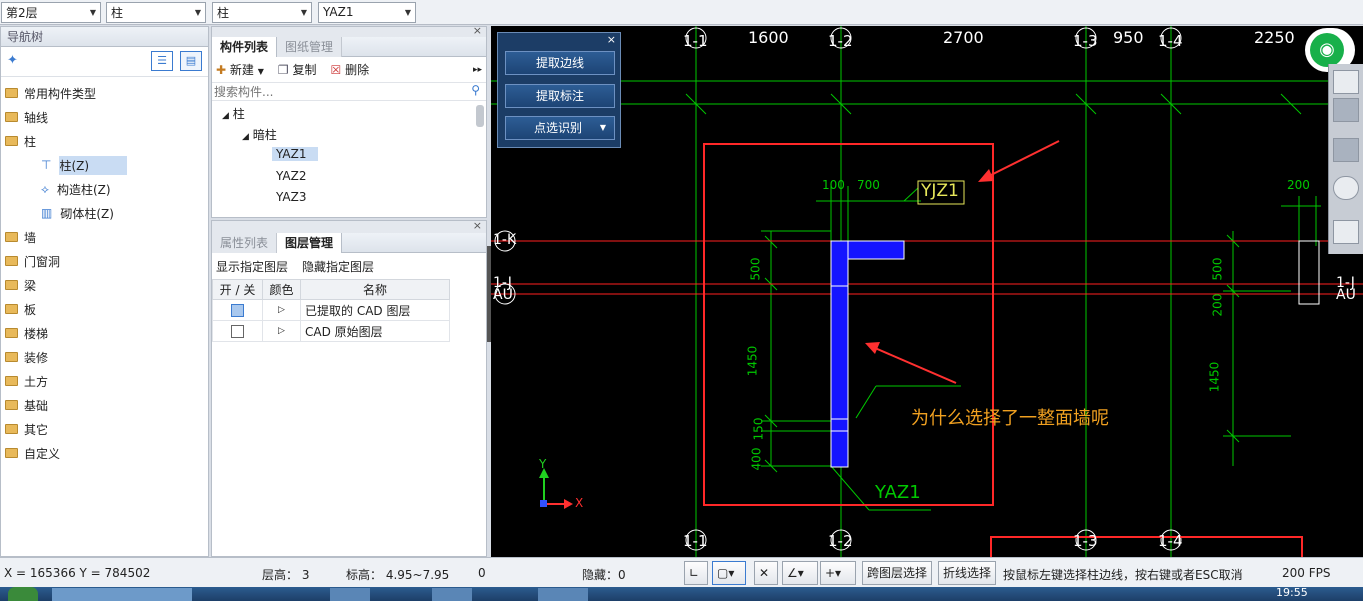 The width and height of the screenshot is (1363, 601). Describe the element at coordinates (23, 594) in the screenshot. I see `start-icon` at that location.